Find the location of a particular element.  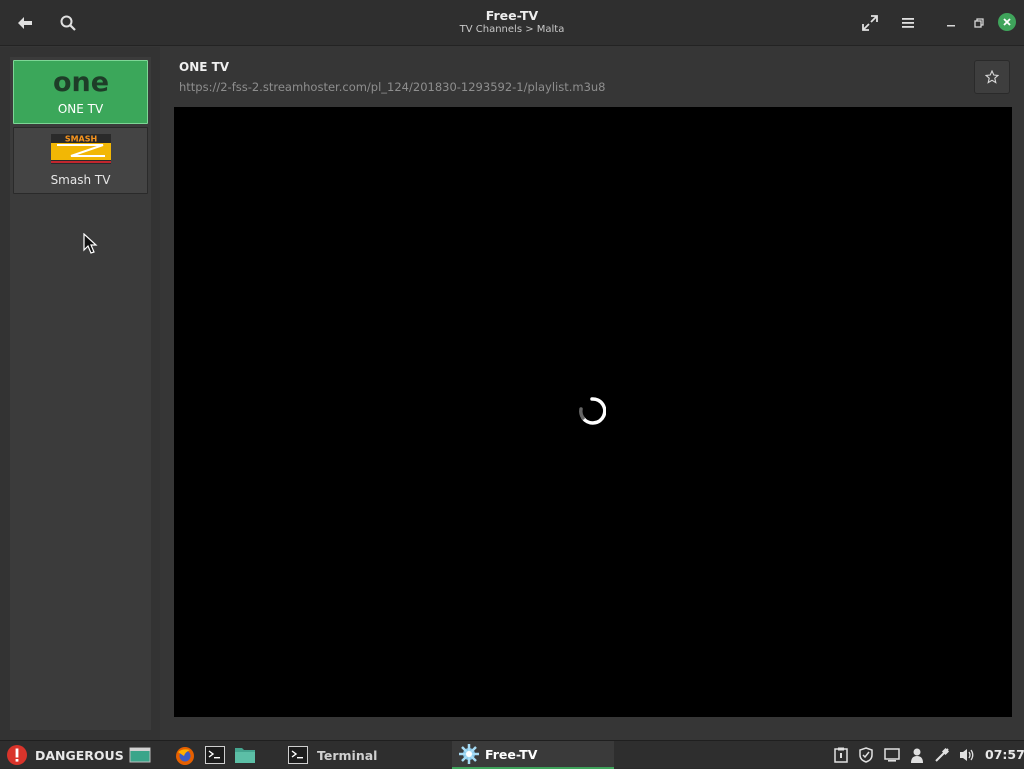

fullscreen-icon is located at coordinates (870, 23).